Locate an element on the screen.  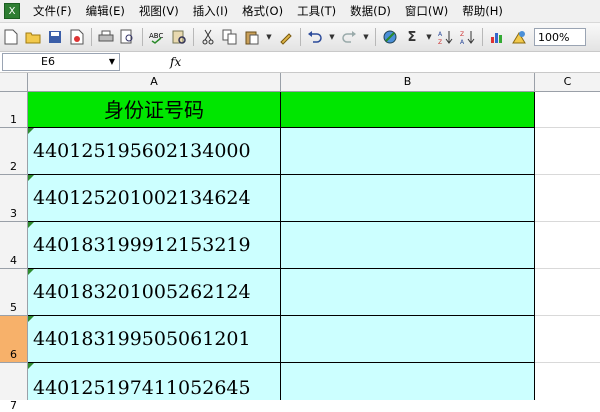
hyperlink-icon is located at coordinates (390, 37).